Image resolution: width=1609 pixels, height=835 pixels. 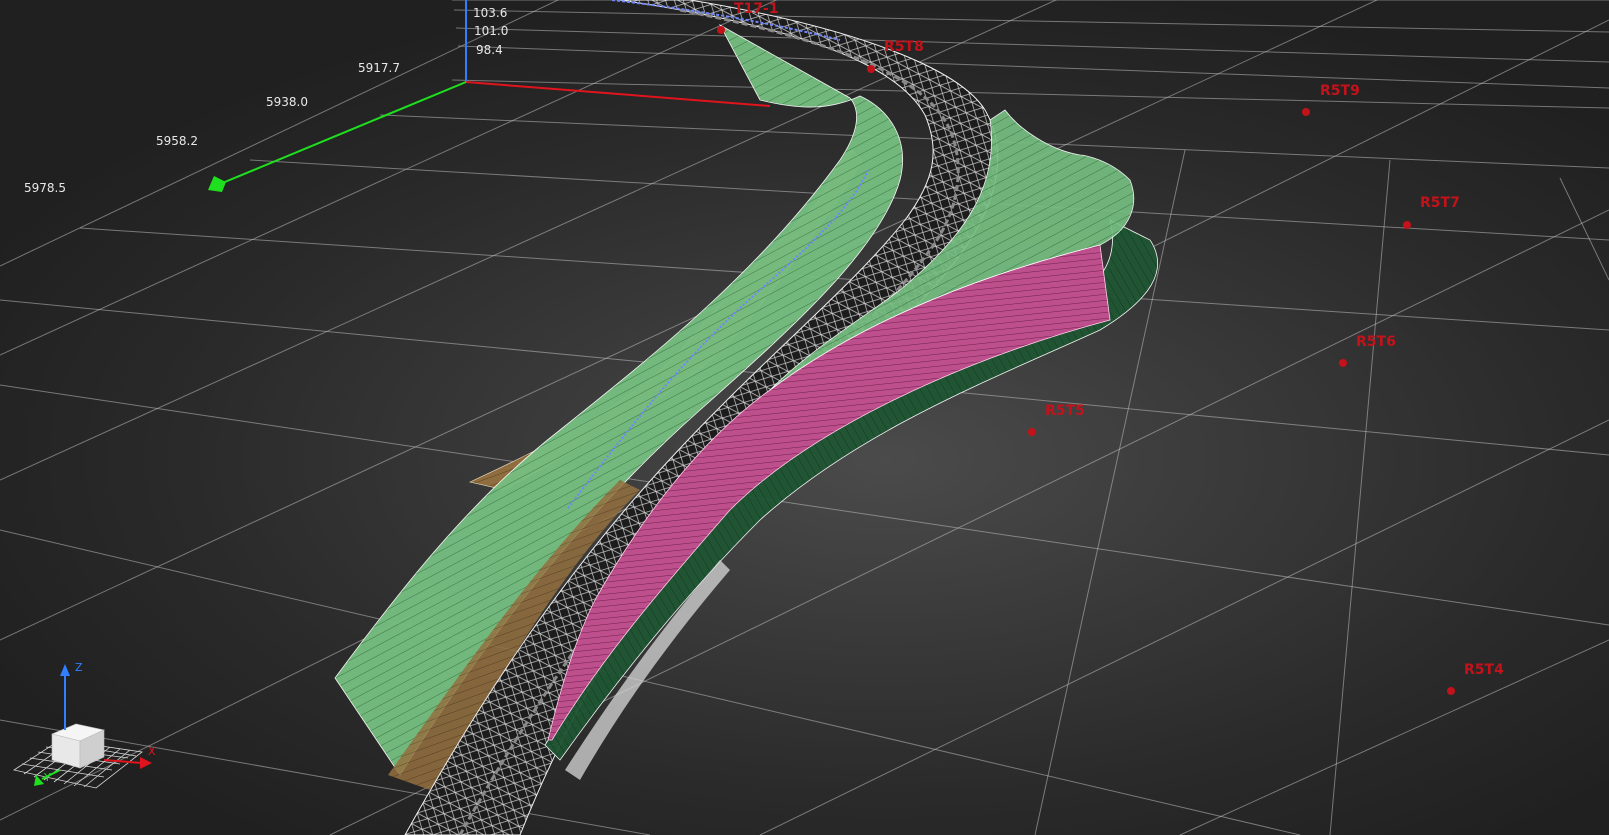 What do you see at coordinates (1440, 203) in the screenshot?
I see `station-label-r5t7: R5T7` at bounding box center [1440, 203].